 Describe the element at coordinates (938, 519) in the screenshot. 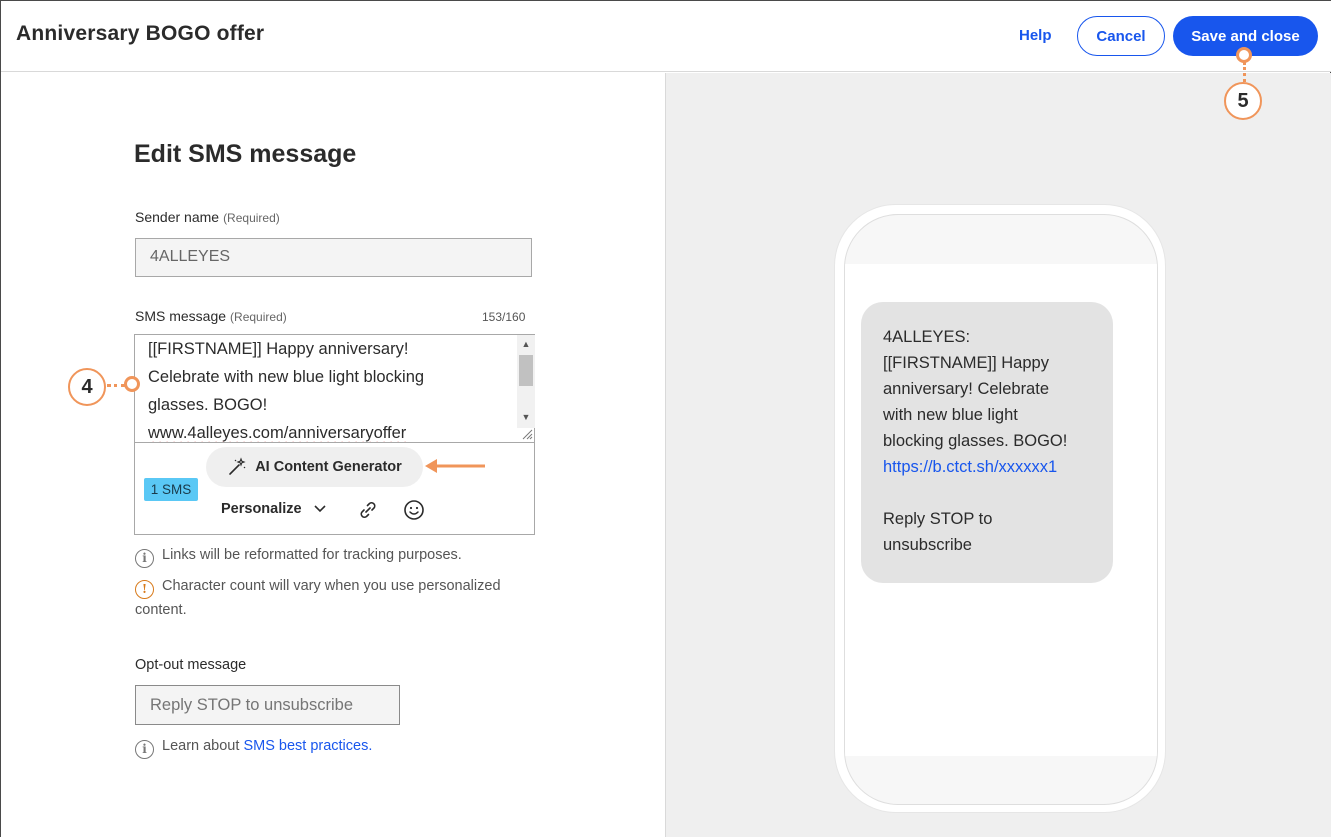

I see `preview-optout: Reply STOP to` at that location.